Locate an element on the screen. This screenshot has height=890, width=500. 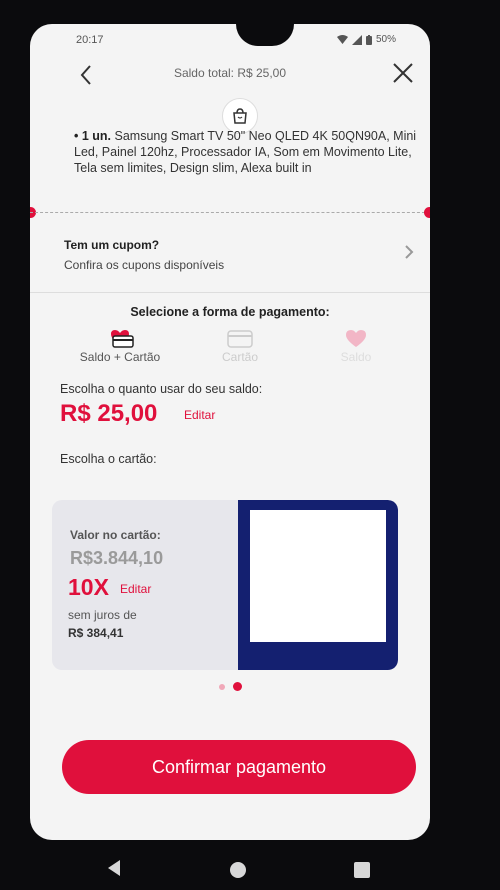
tab-cartao: Cartão is located at coordinates (240, 347).